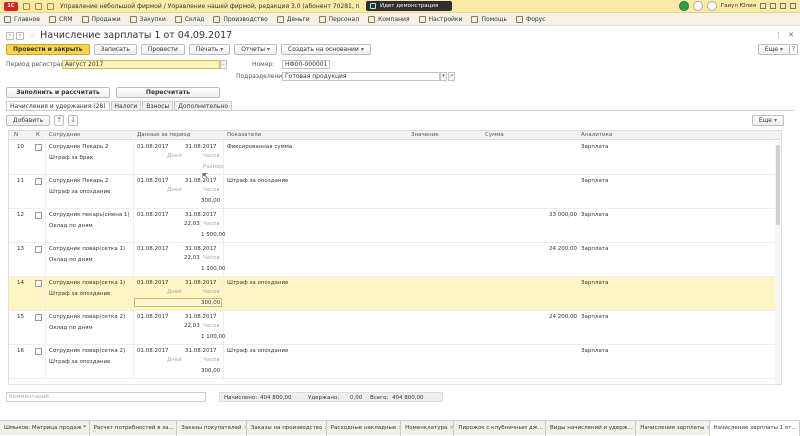 This screenshot has width=800, height=436. I want to click on menu-grid-icon, so click(26, 6).